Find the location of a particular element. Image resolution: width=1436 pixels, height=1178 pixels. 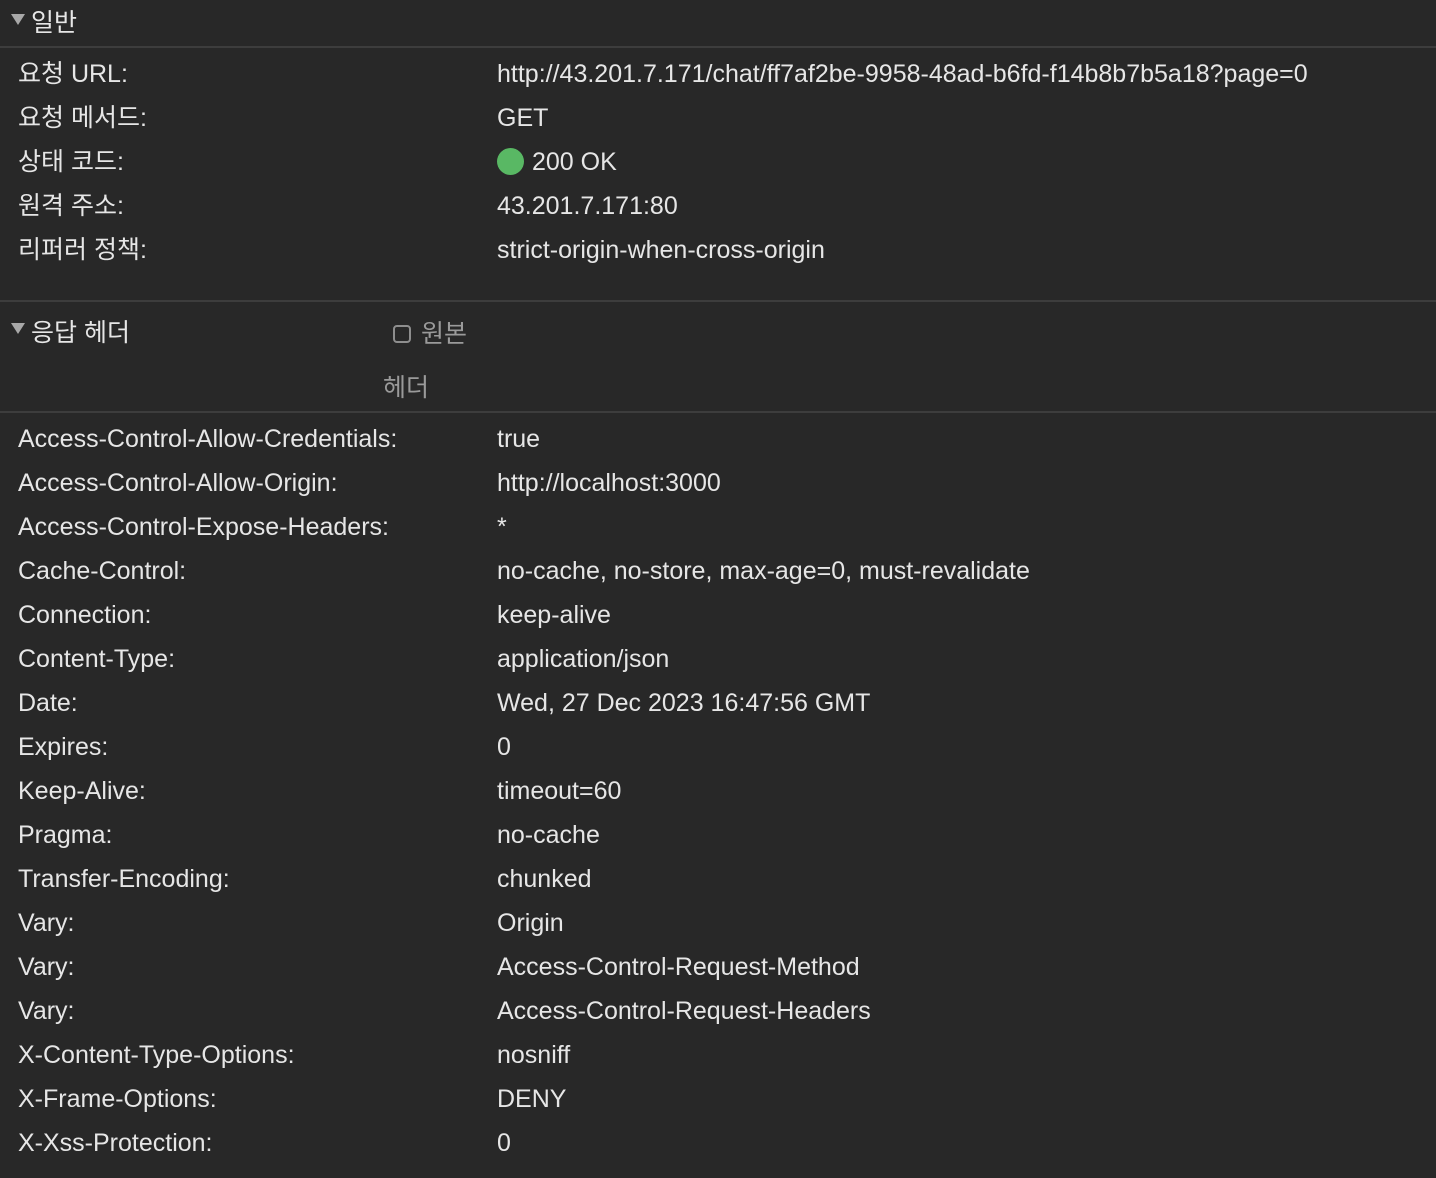

row-value: application/json is located at coordinates (583, 659).